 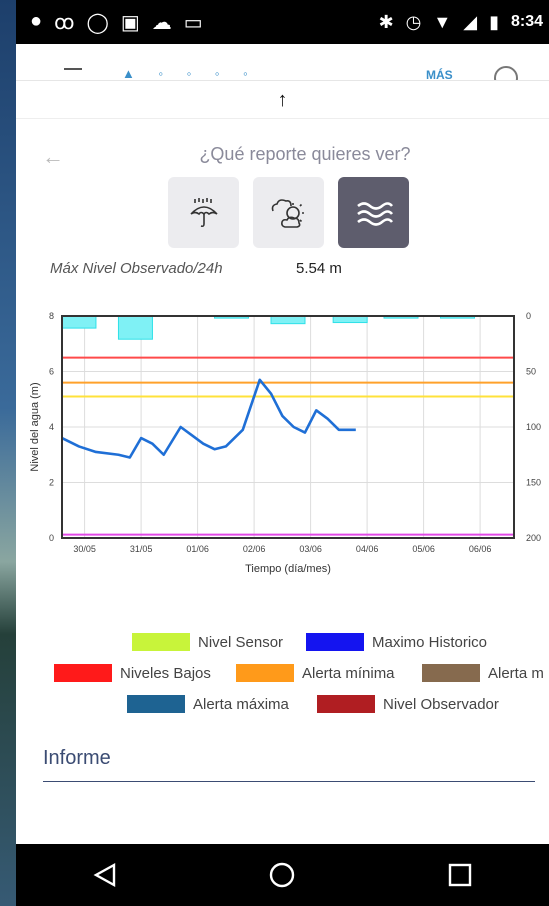 I want to click on x-tick-label: 05/06, so click(x=423, y=549).